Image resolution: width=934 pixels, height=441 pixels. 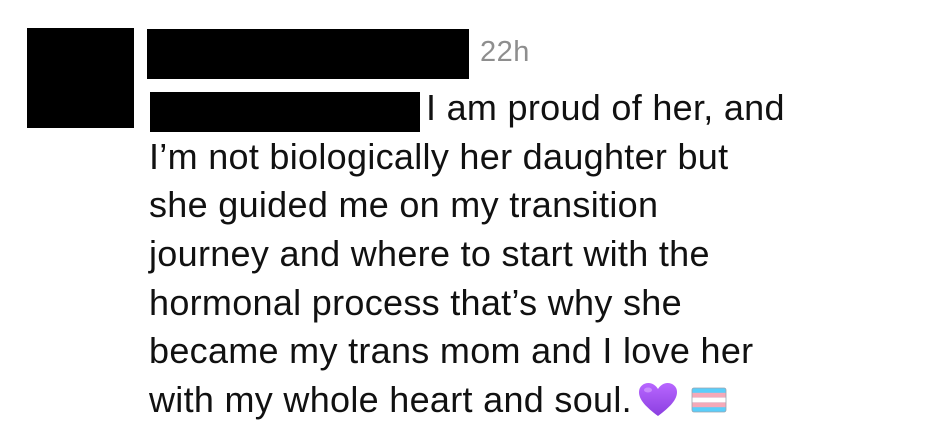 I want to click on comment-text-line: I am proud of her, and, so click(x=605, y=107).